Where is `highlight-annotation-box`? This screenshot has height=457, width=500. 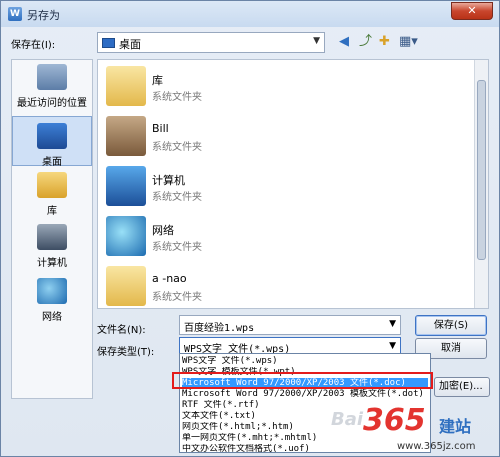
highlight-annotation-box is located at coordinates (302, 380).